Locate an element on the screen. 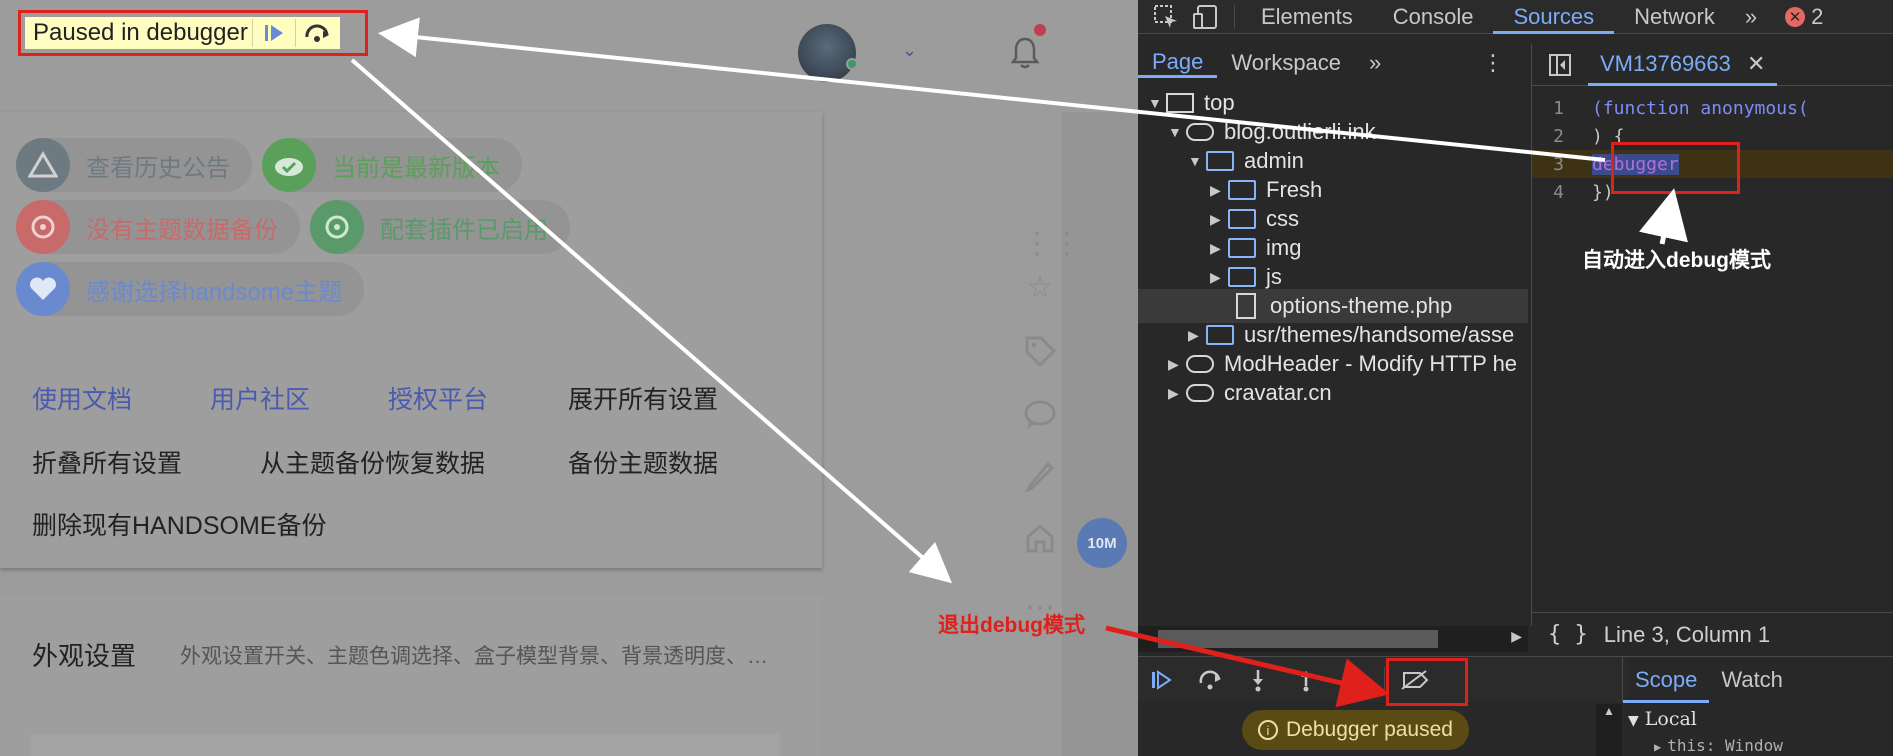 The width and height of the screenshot is (1893, 756). arrow-to-paused-overlay is located at coordinates (992, 89).